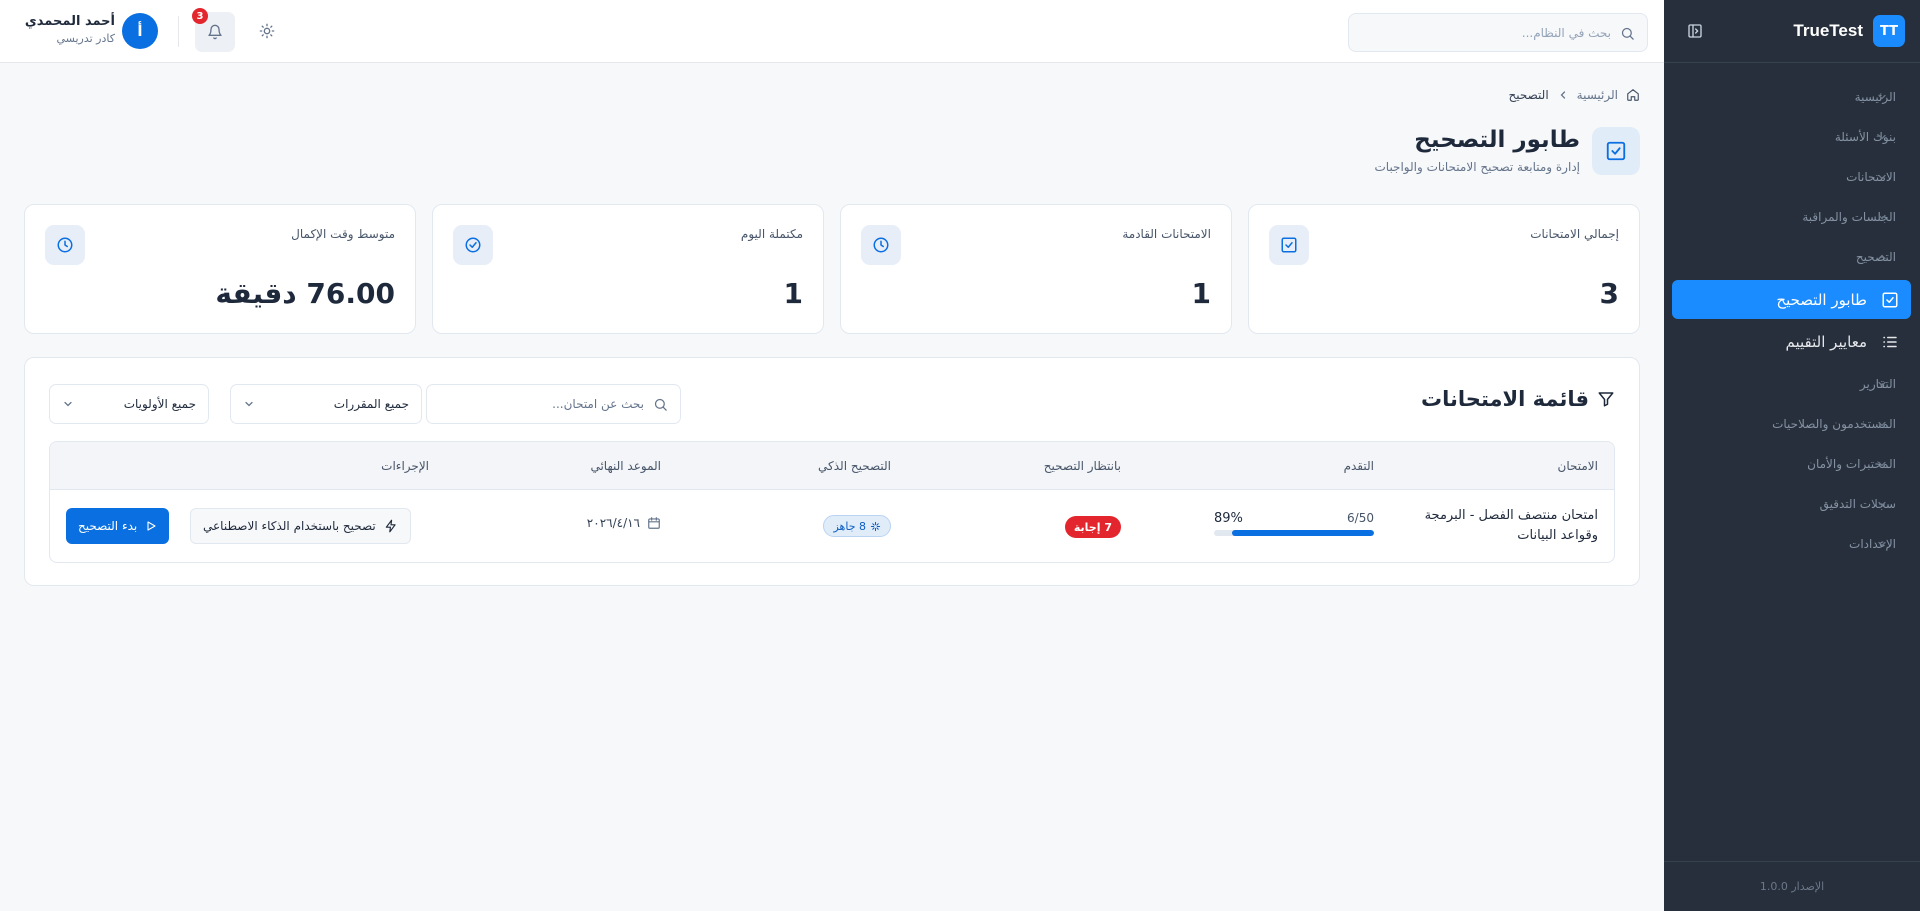 The image size is (1920, 911). What do you see at coordinates (1444, 269) in the screenshot?
I see `stat-card-total-exams: إجمالي الامتحانات 3` at bounding box center [1444, 269].